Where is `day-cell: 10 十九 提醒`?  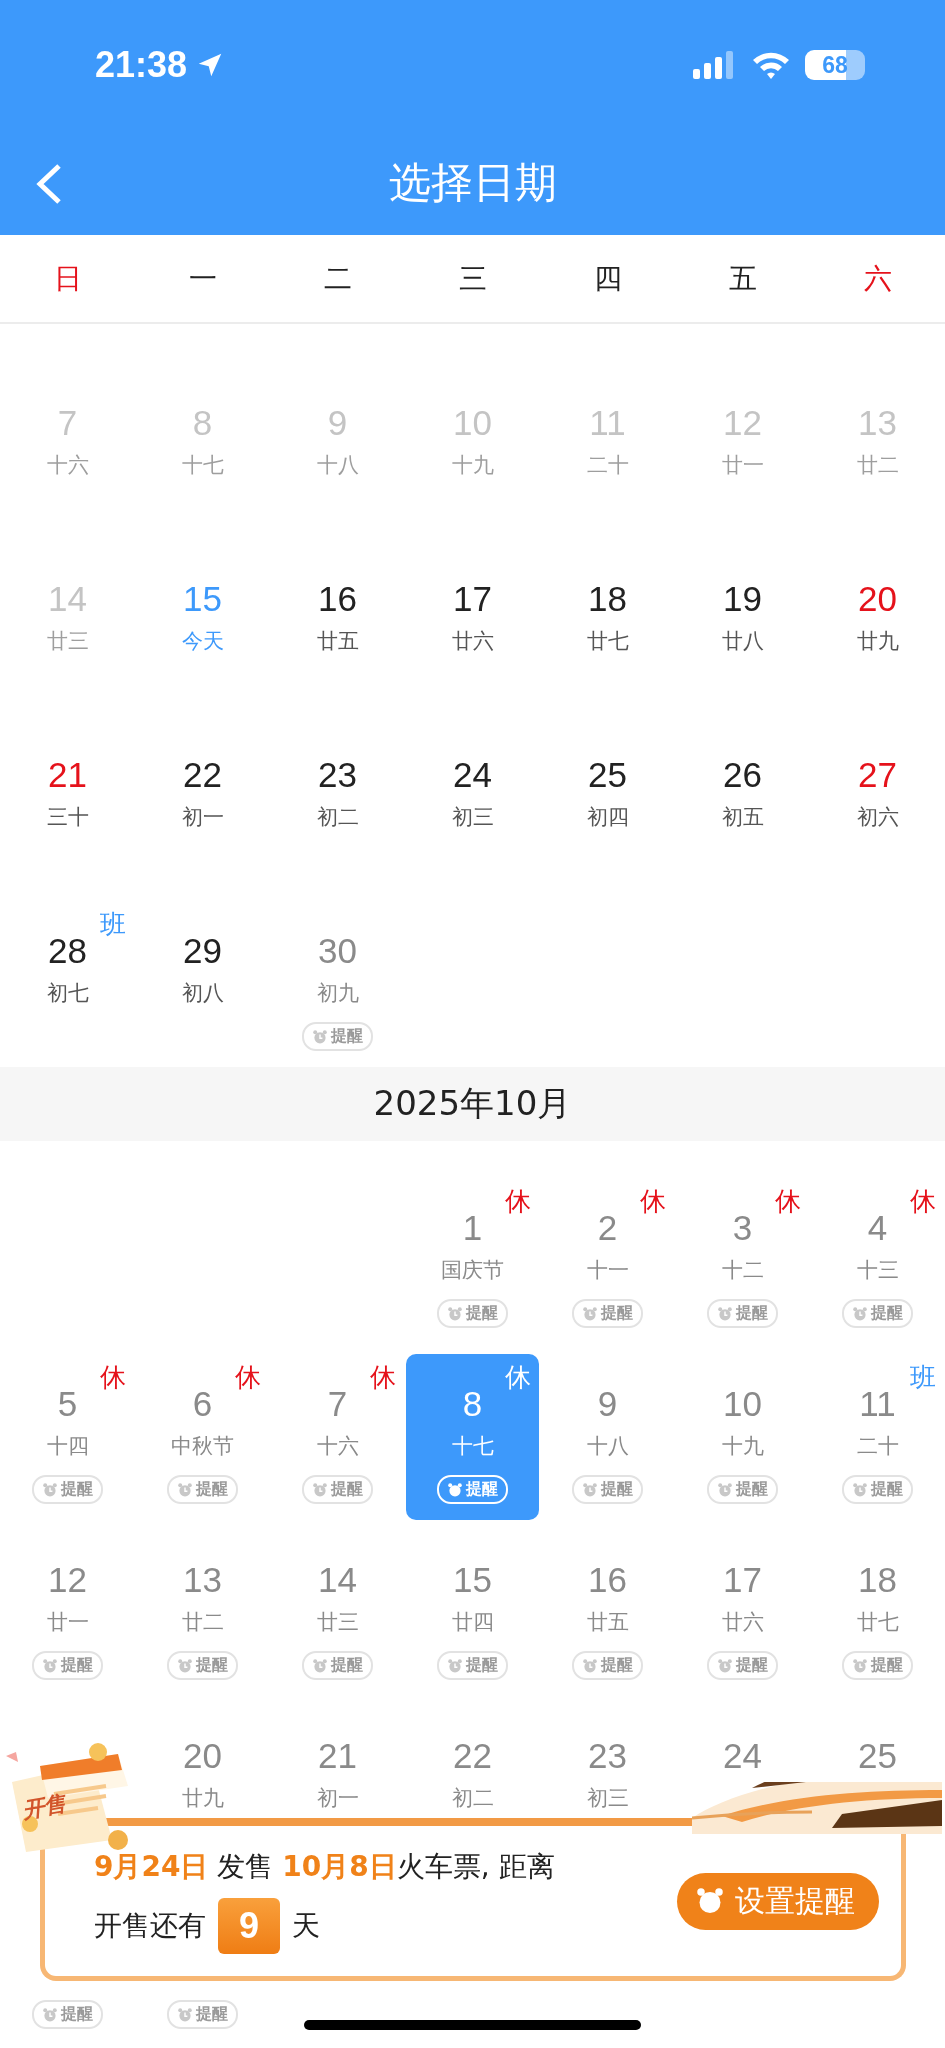
day-cell: 10 十九 提醒 is located at coordinates (742, 1437).